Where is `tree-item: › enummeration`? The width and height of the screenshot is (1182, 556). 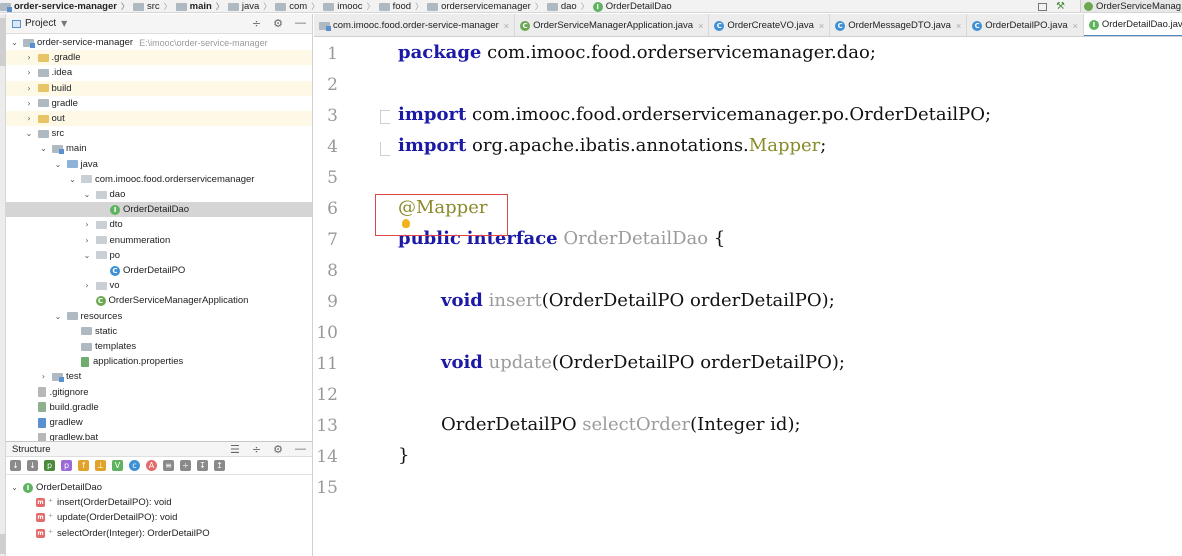
tree-item: › enummeration is located at coordinates (159, 240).